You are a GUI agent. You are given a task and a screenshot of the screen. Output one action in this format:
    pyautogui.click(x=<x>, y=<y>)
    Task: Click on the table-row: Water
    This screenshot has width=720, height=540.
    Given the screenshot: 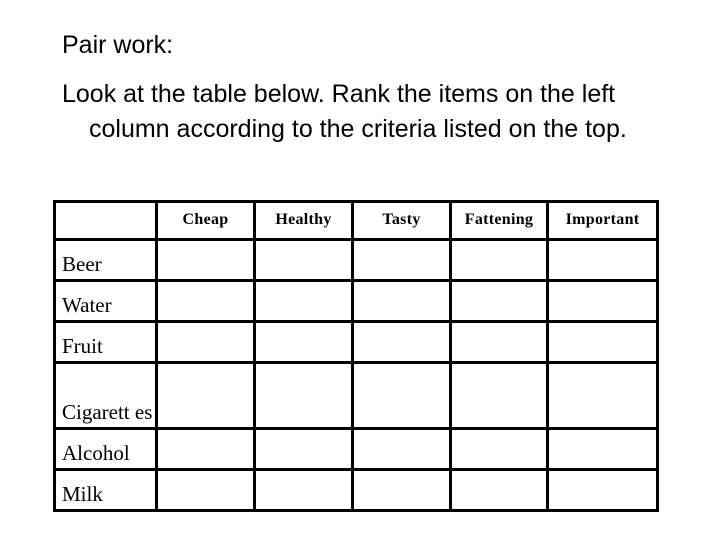 What is the action you would take?
    pyautogui.click(x=356, y=301)
    